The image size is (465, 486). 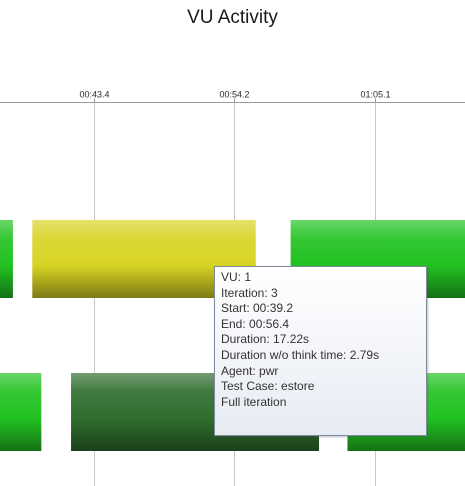 What do you see at coordinates (257, 308) in the screenshot?
I see `tooltip-start: Start: 00:39.2` at bounding box center [257, 308].